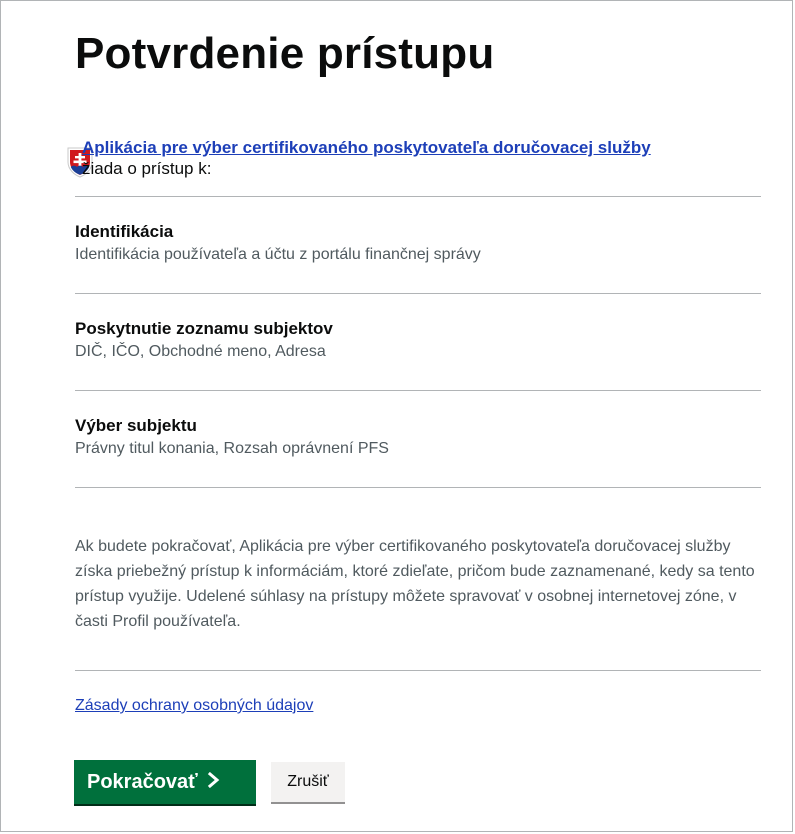 The image size is (795, 834). Describe the element at coordinates (213, 782) in the screenshot. I see `chevron-right-icon` at that location.